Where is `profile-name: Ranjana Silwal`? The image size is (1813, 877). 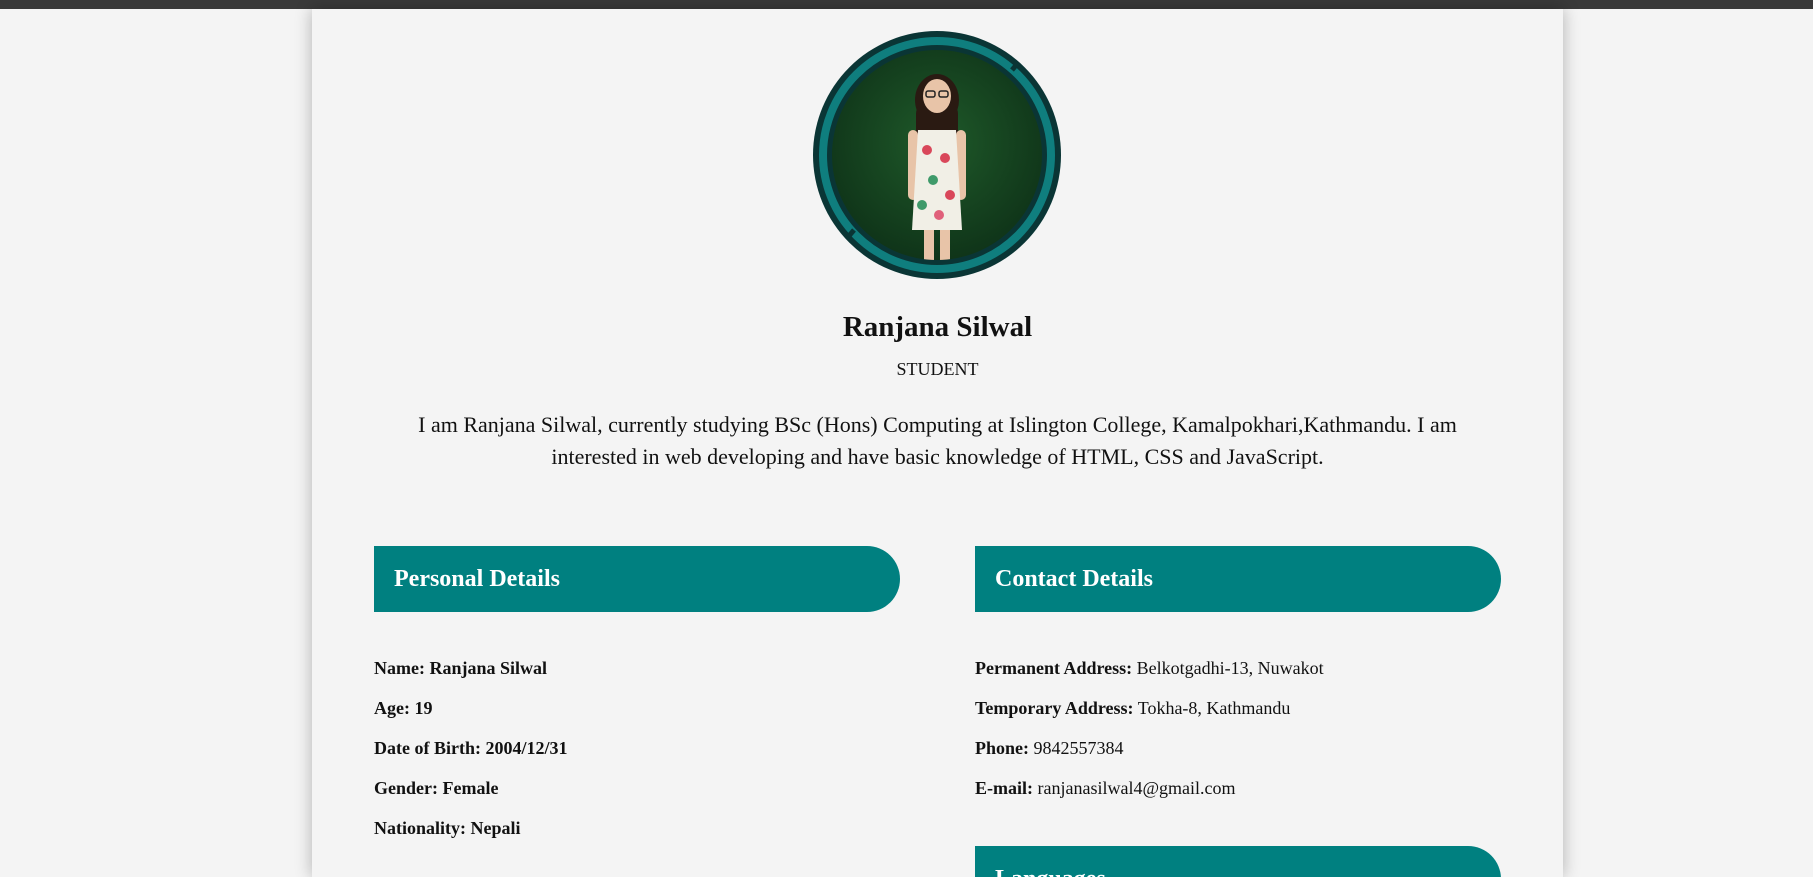
profile-name: Ranjana Silwal is located at coordinates (937, 327).